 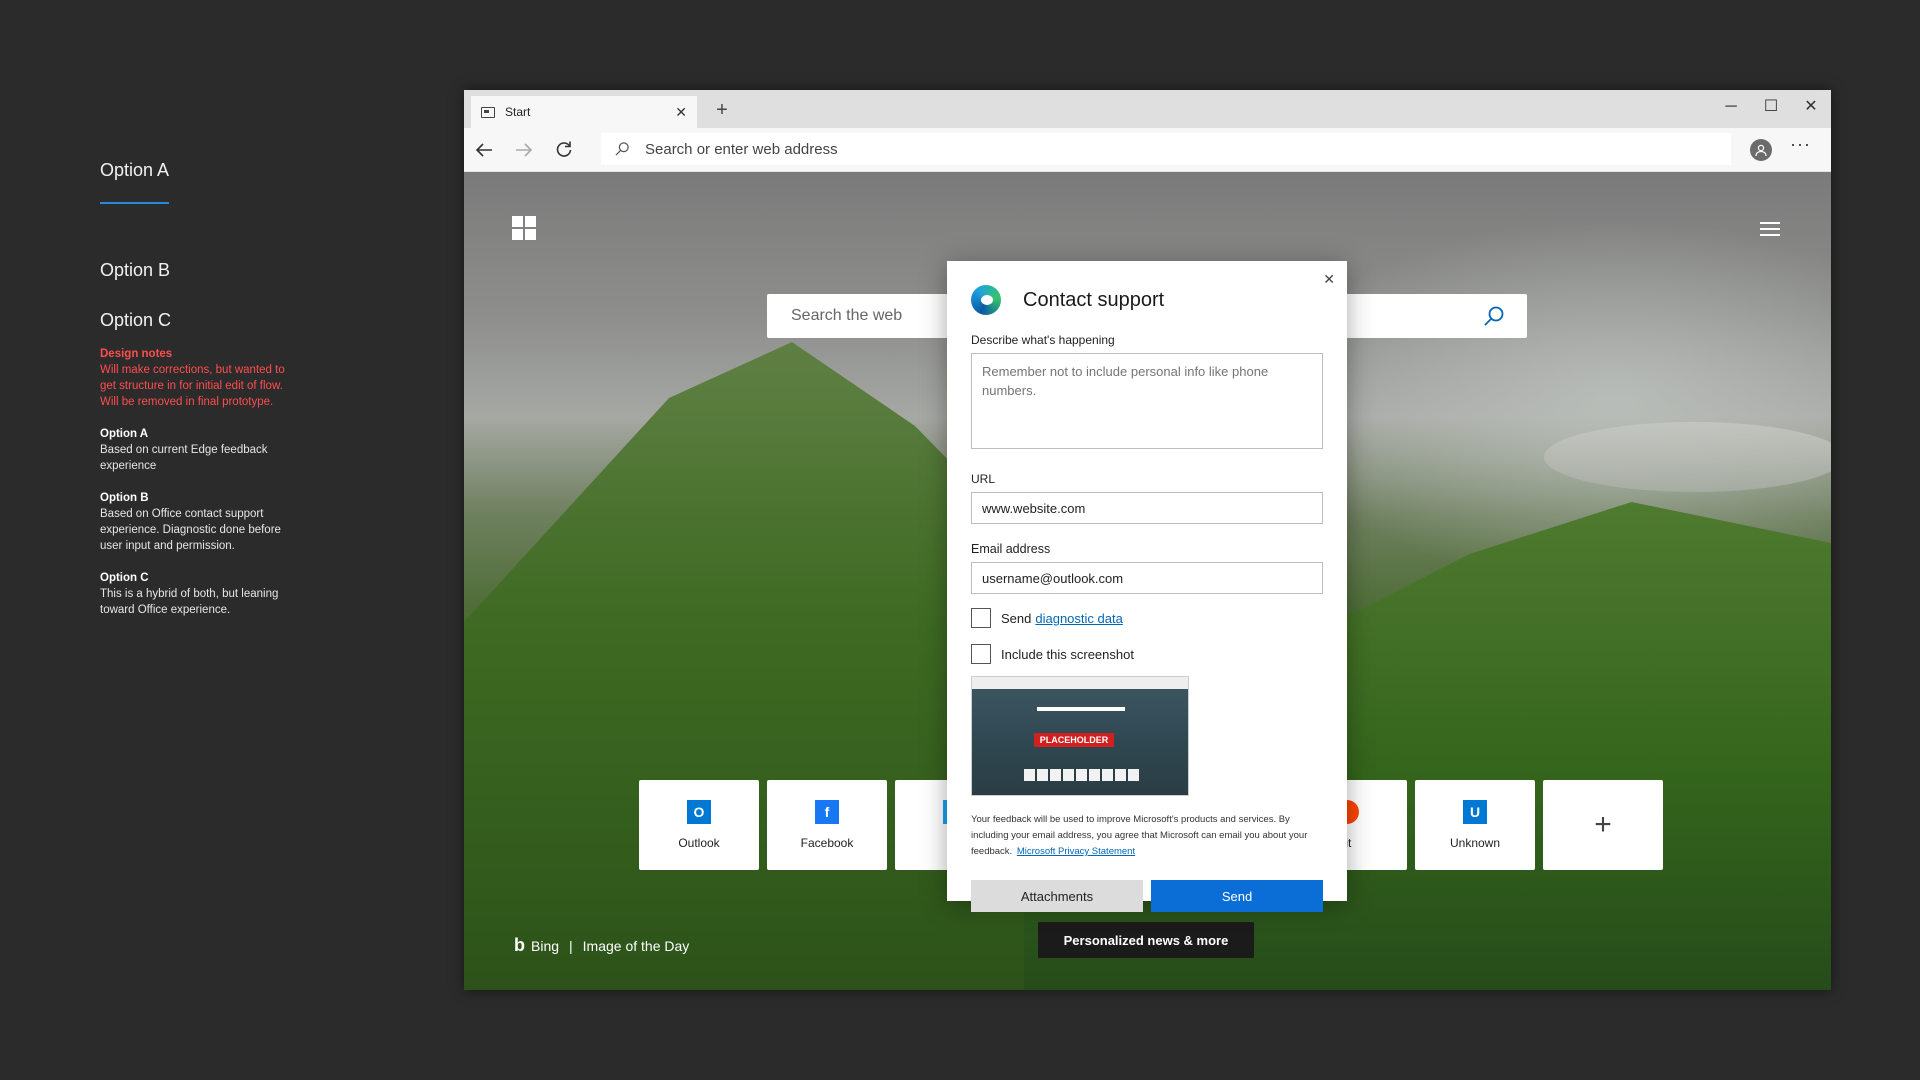 I want to click on more-options-icon: ···, so click(x=1800, y=144).